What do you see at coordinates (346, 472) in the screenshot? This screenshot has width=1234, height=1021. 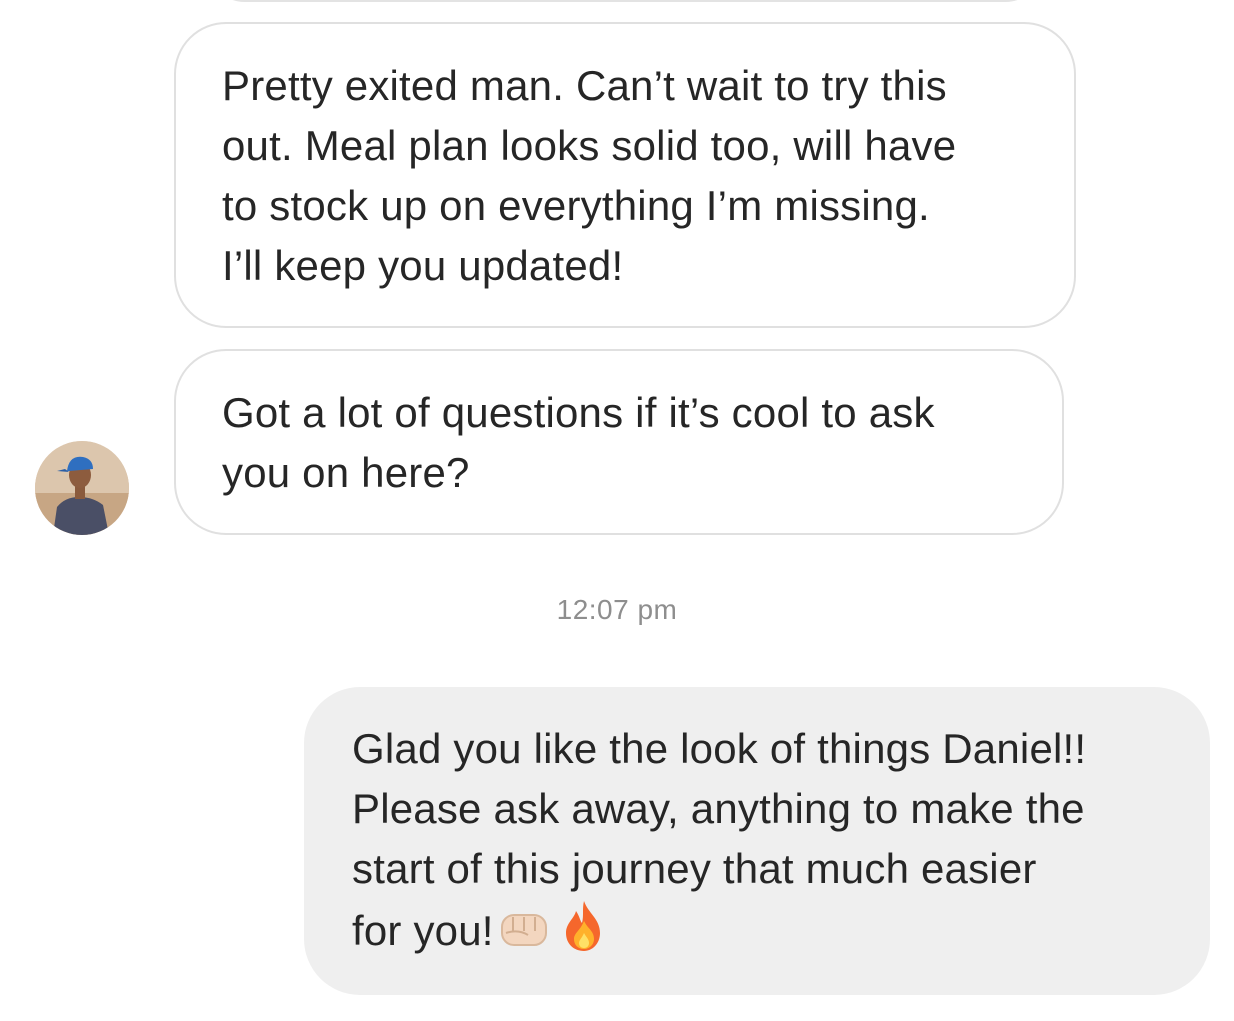 I see `message-text-line: you on here?` at bounding box center [346, 472].